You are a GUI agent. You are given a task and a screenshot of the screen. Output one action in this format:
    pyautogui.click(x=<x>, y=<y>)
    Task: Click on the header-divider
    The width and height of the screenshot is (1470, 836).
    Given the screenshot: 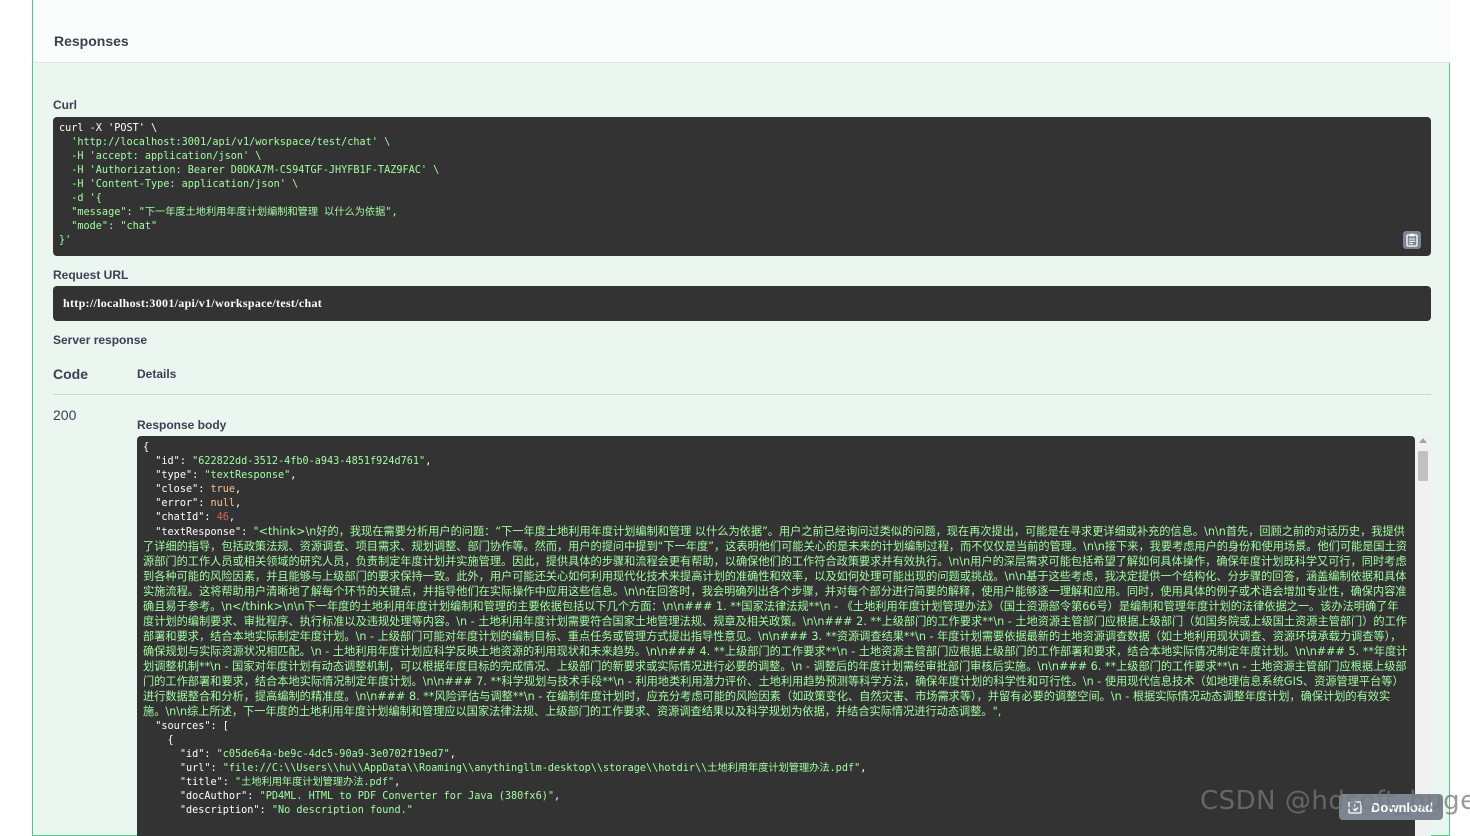 What is the action you would take?
    pyautogui.click(x=742, y=394)
    